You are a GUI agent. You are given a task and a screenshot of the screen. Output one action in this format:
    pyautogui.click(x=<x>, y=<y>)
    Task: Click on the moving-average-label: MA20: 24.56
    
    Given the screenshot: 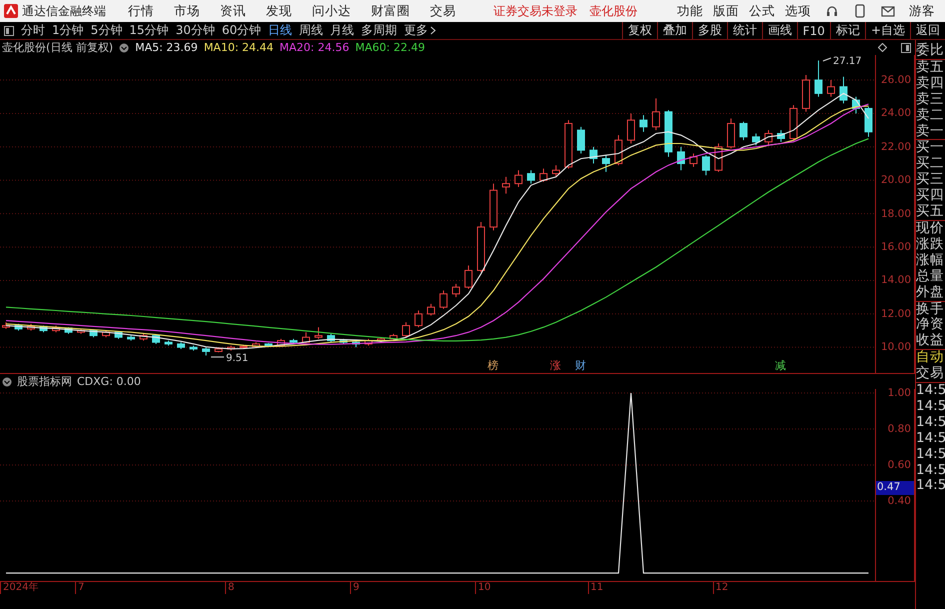 What is the action you would take?
    pyautogui.click(x=315, y=47)
    